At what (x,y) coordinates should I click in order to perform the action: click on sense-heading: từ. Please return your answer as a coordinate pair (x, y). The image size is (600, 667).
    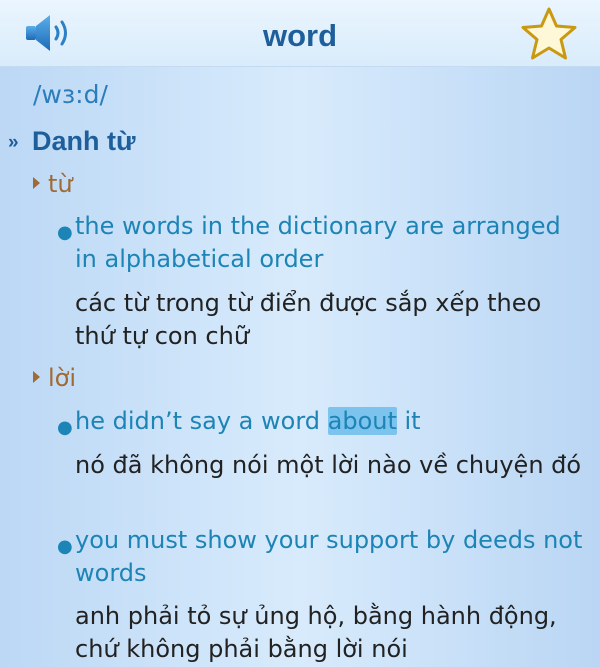
    Looking at the image, I should click on (53, 184).